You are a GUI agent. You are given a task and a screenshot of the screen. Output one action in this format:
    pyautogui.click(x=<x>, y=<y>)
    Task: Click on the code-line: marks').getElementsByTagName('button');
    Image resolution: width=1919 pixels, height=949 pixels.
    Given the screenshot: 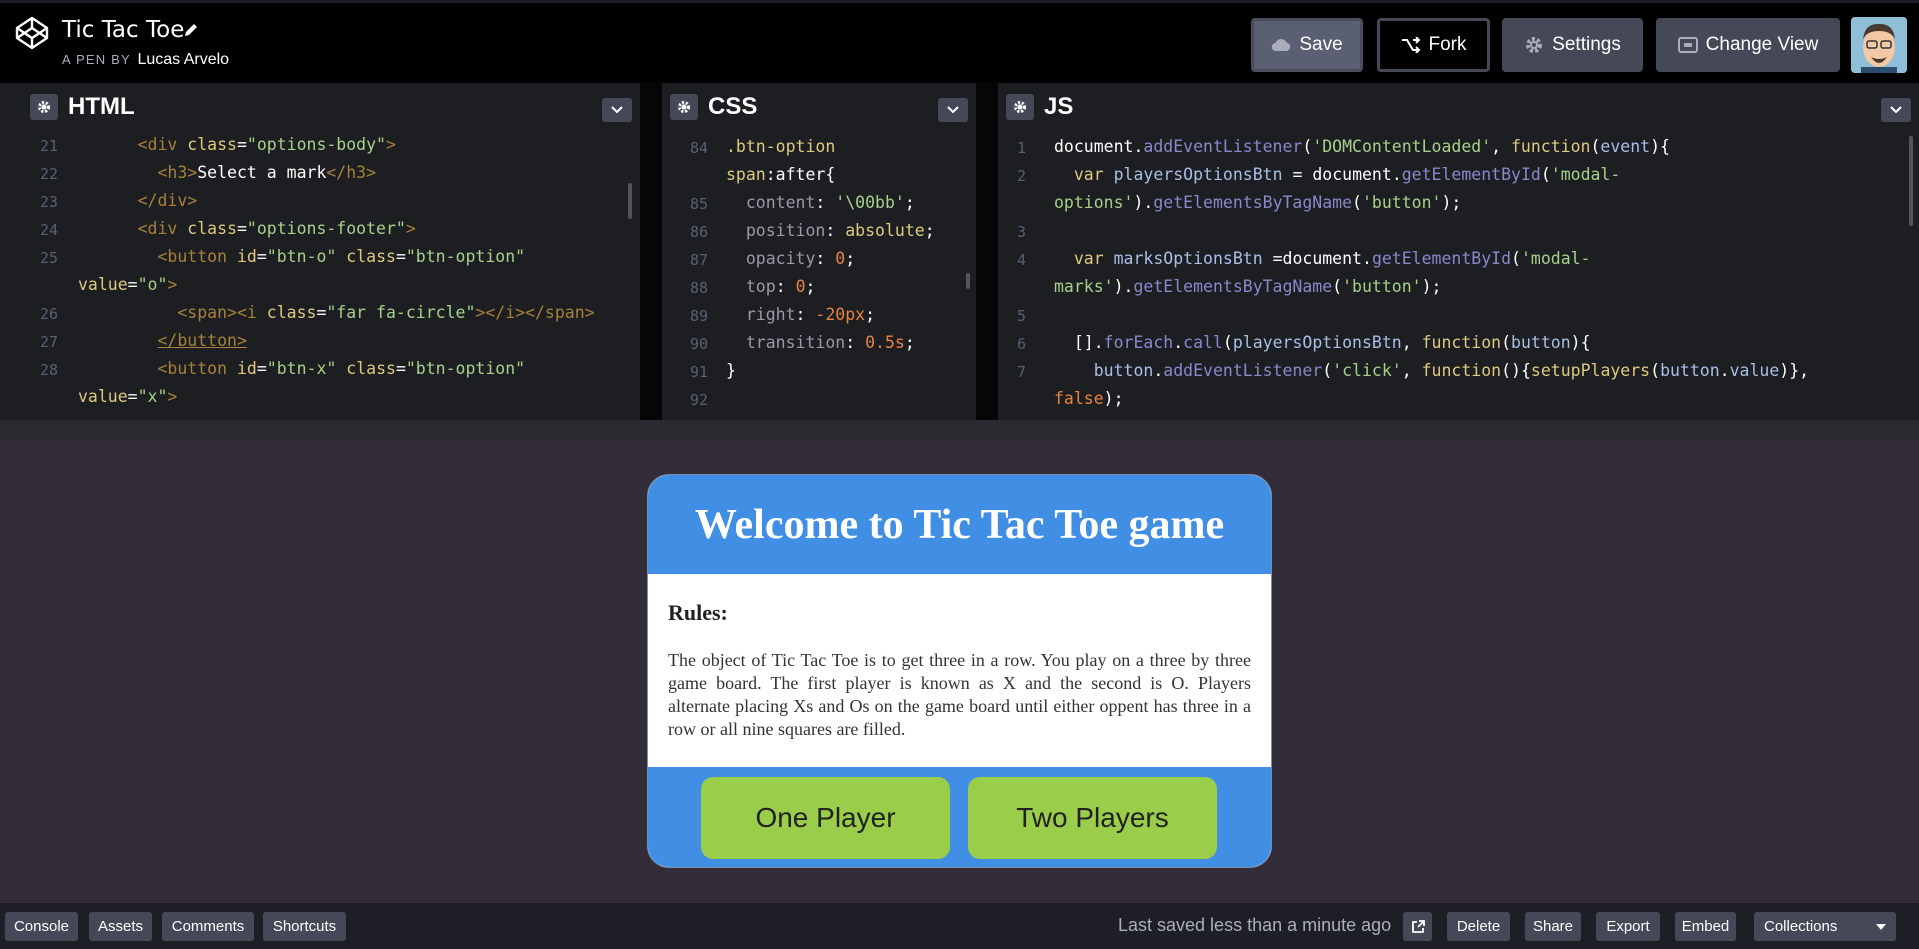 What is the action you would take?
    pyautogui.click(x=1458, y=291)
    